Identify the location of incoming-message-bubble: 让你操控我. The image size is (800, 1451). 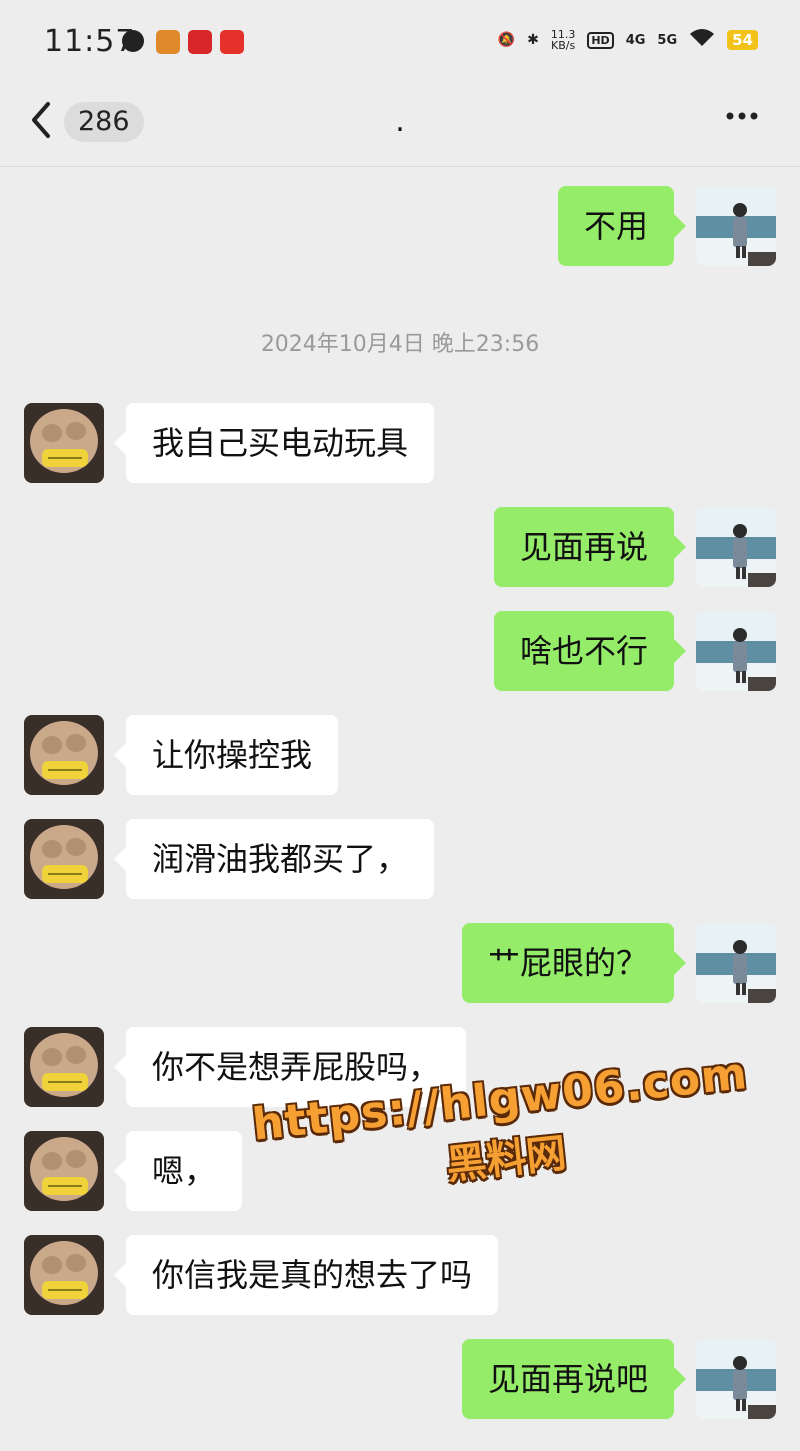
(226, 755).